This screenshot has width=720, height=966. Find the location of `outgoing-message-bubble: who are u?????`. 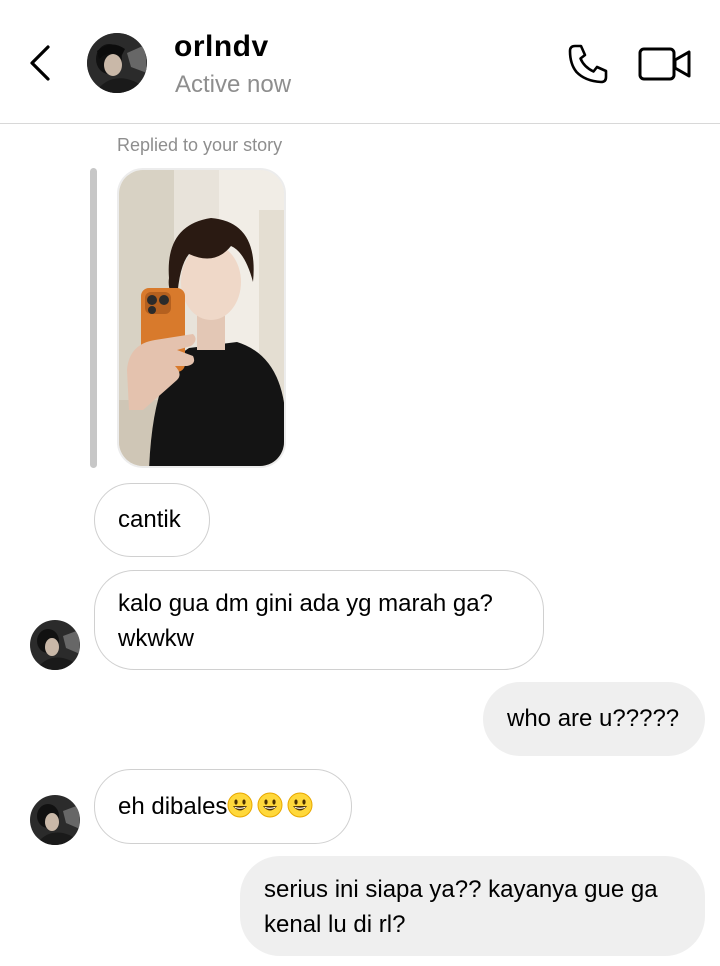

outgoing-message-bubble: who are u????? is located at coordinates (594, 719).